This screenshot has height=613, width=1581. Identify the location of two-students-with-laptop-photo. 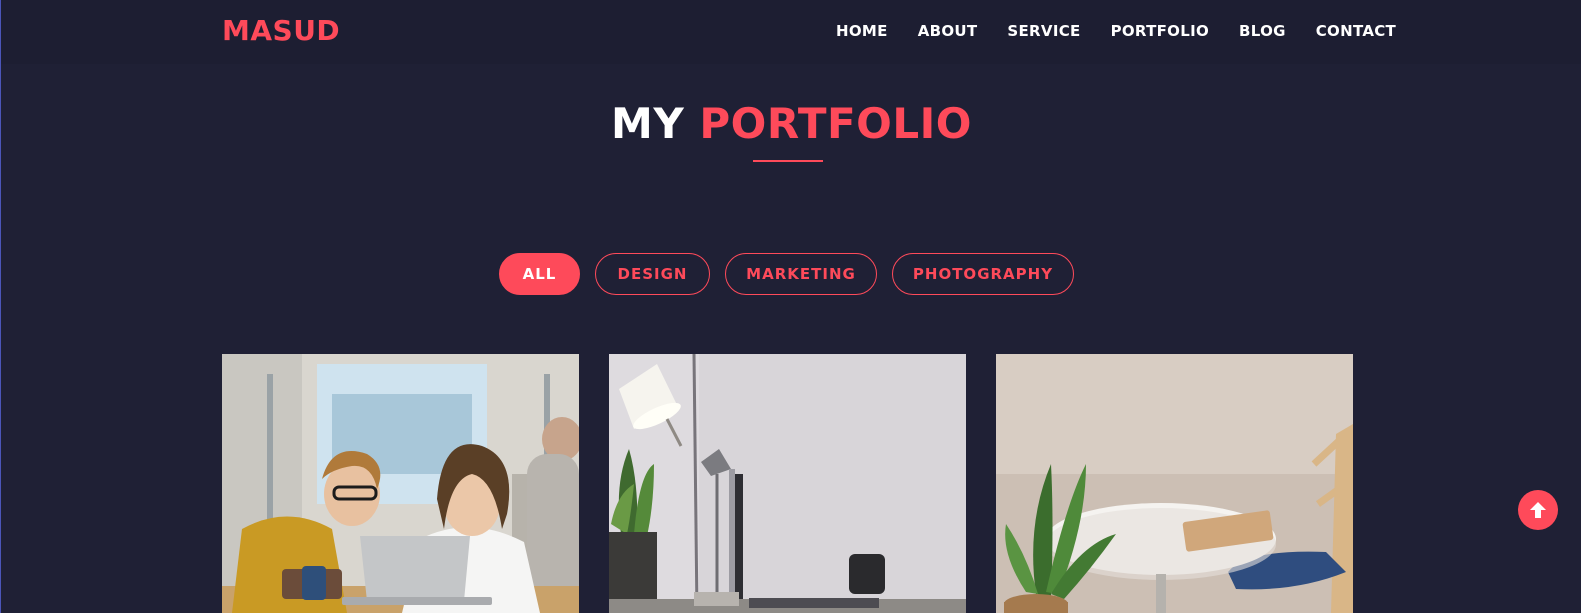
(400, 483).